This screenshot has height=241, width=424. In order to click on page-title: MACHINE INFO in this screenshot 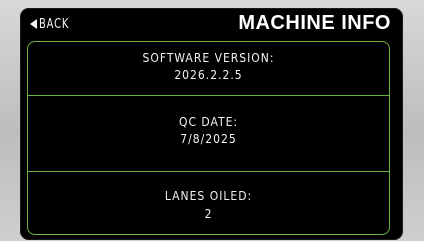, I will do `click(314, 23)`.